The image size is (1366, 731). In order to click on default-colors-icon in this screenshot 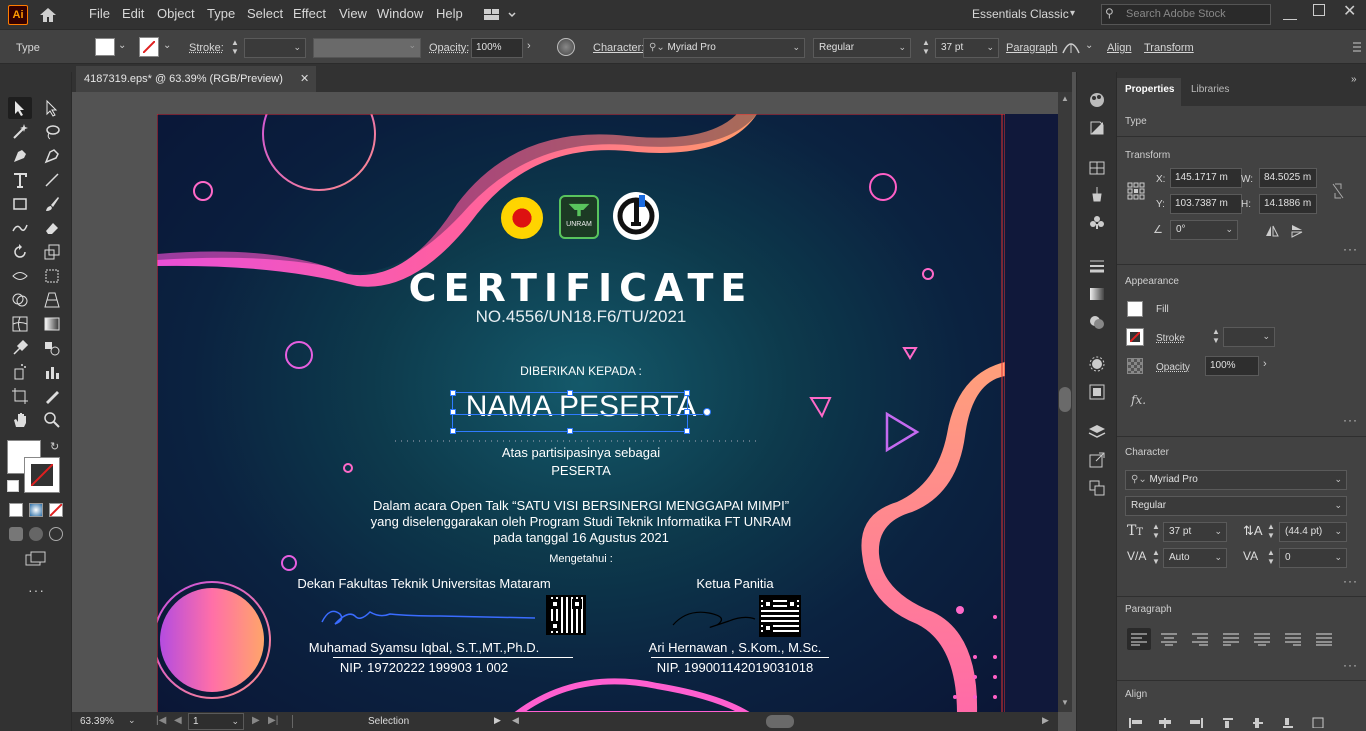, I will do `click(13, 486)`.